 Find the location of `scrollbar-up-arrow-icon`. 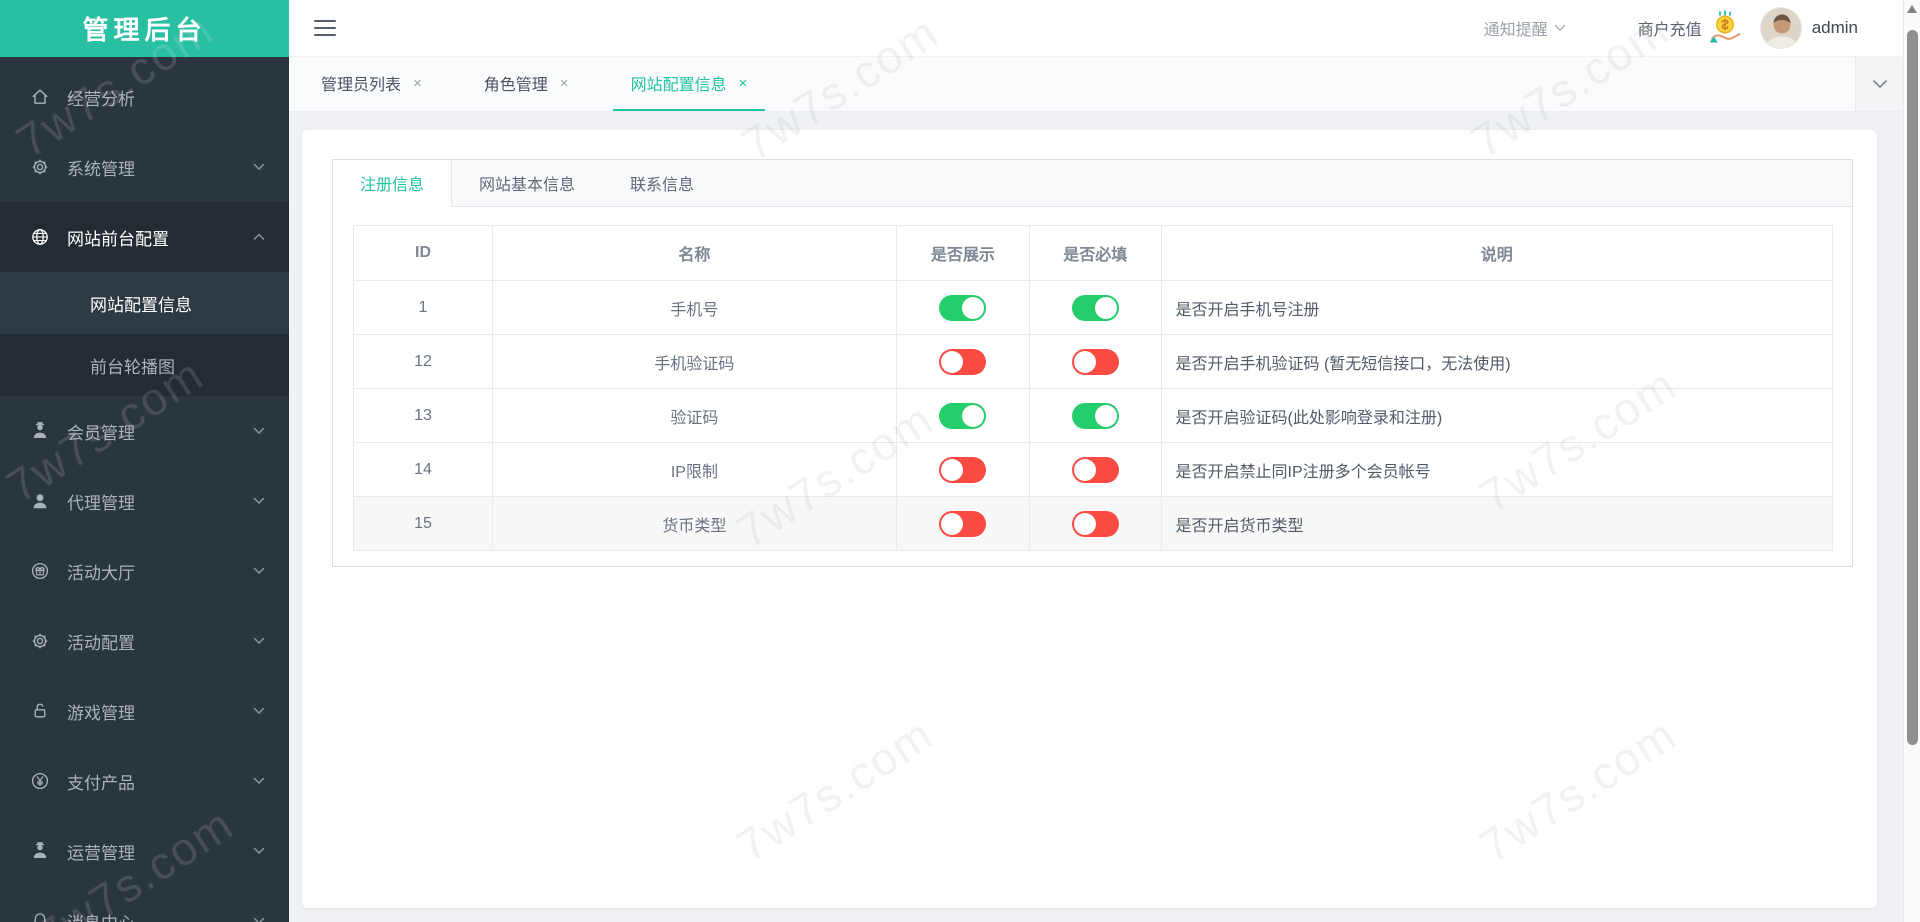

scrollbar-up-arrow-icon is located at coordinates (1912, 9).